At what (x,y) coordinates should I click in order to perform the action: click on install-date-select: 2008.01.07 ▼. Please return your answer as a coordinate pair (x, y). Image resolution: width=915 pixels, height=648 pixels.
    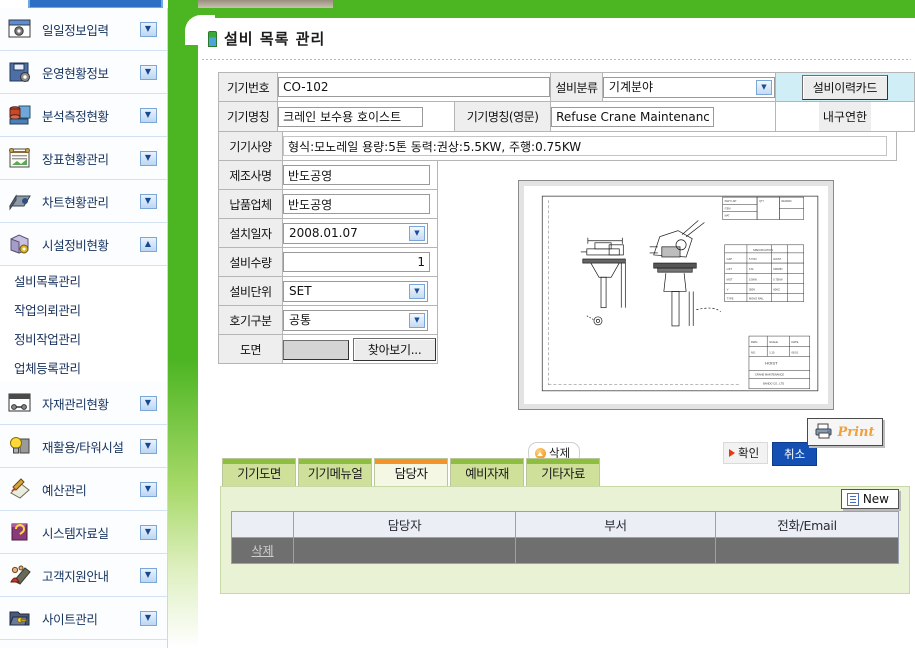
    Looking at the image, I should click on (355, 233).